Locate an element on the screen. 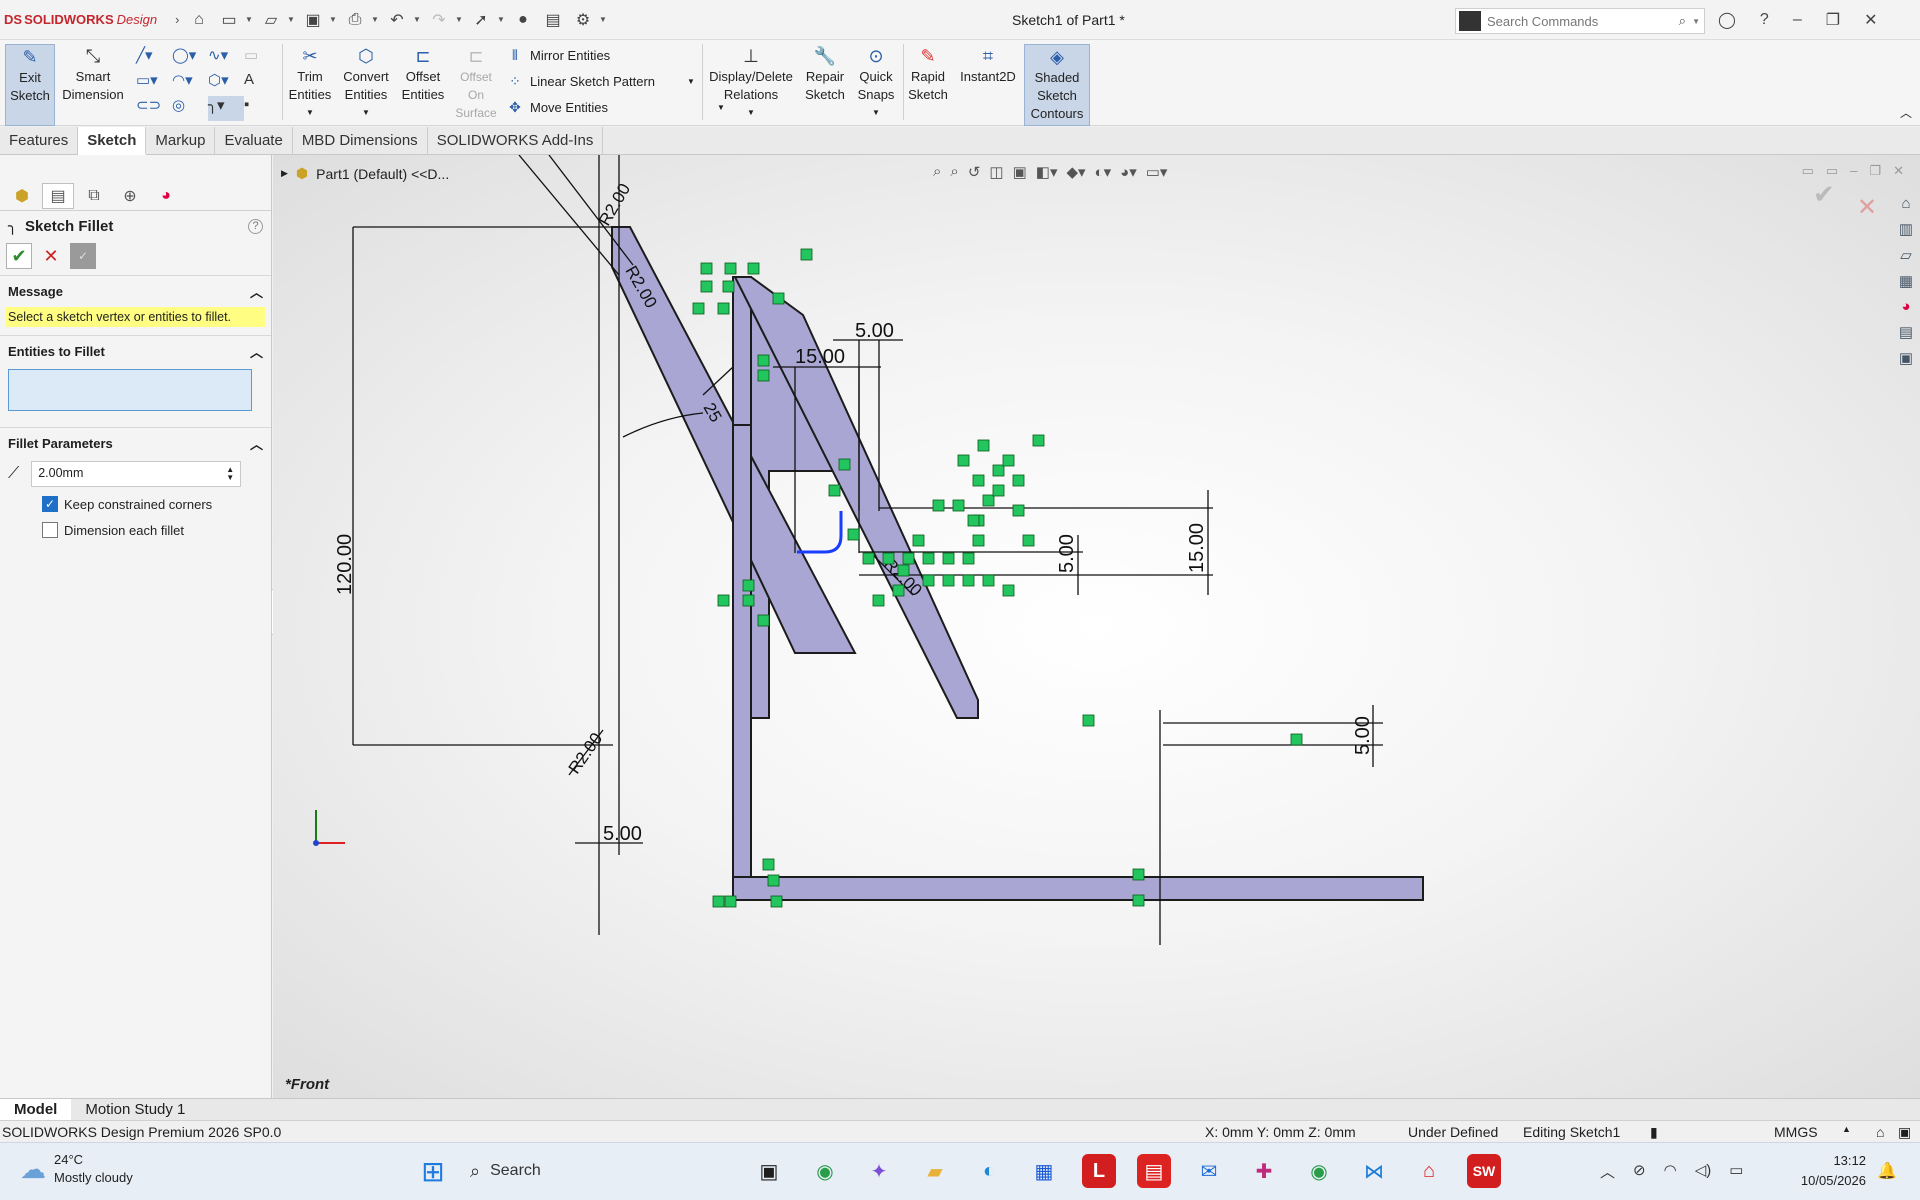  traffic-light-icon: ● is located at coordinates (523, 20).